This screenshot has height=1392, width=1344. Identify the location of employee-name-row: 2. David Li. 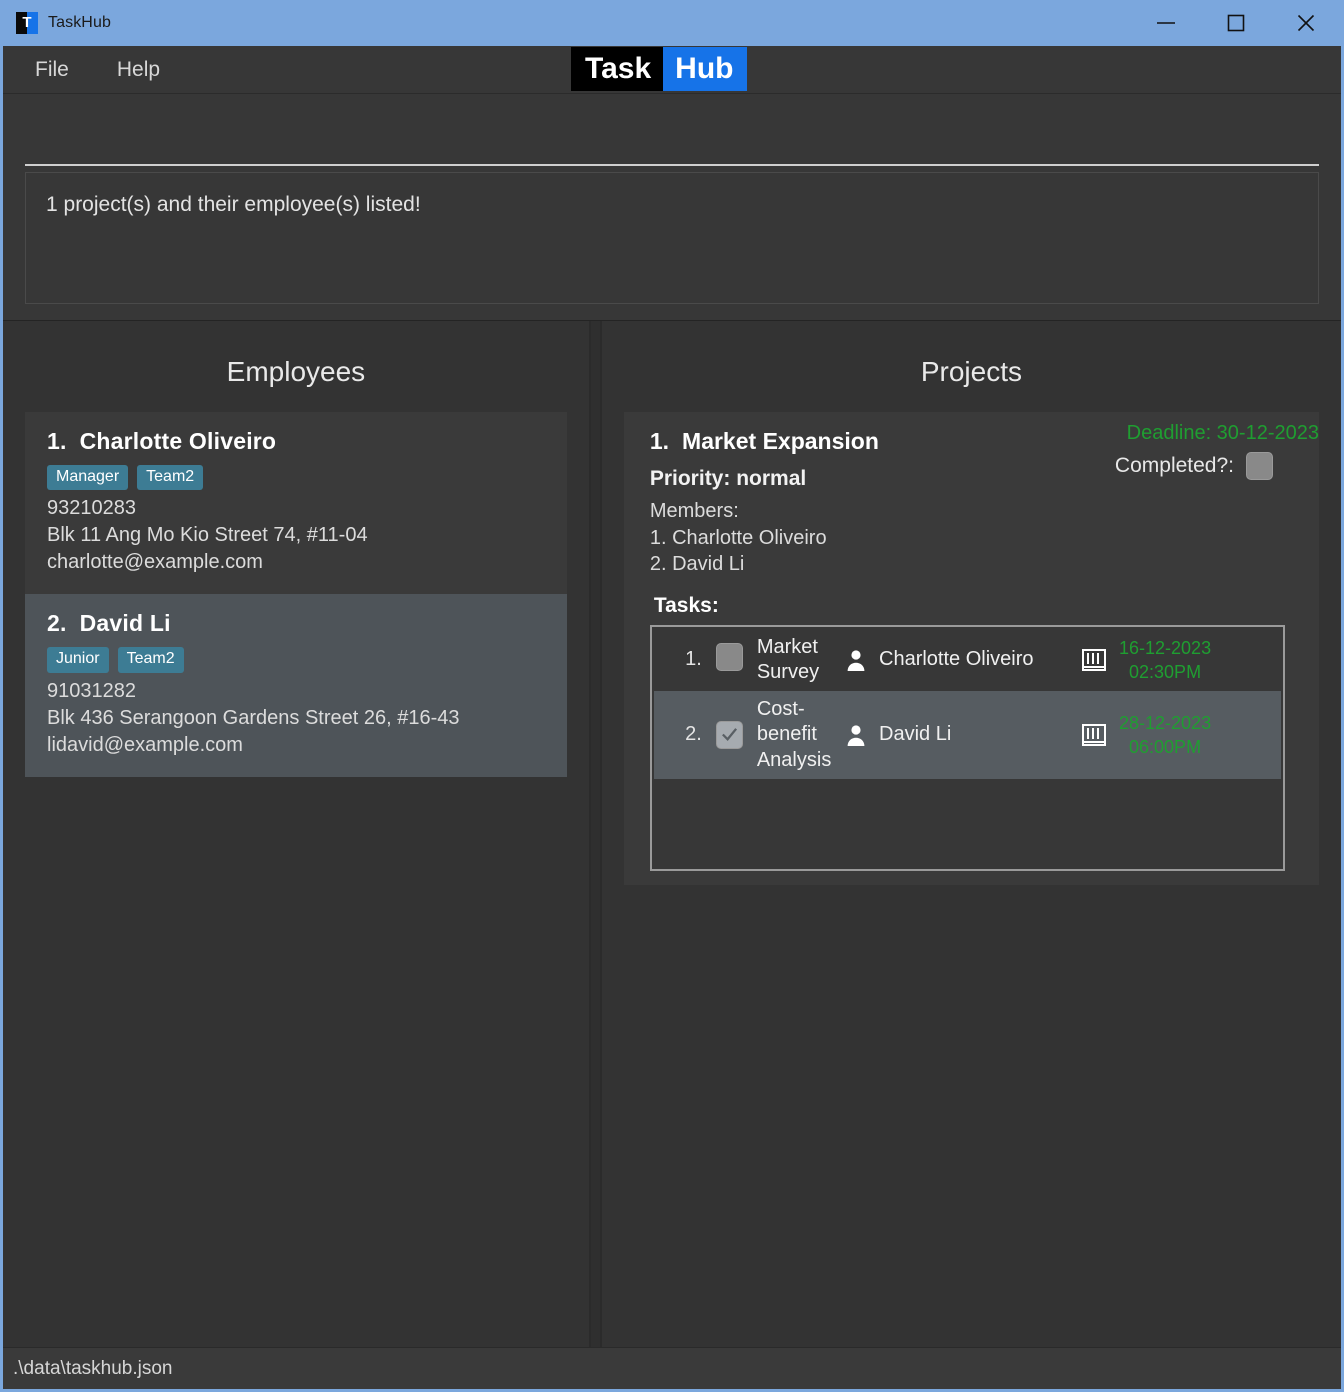
(296, 623).